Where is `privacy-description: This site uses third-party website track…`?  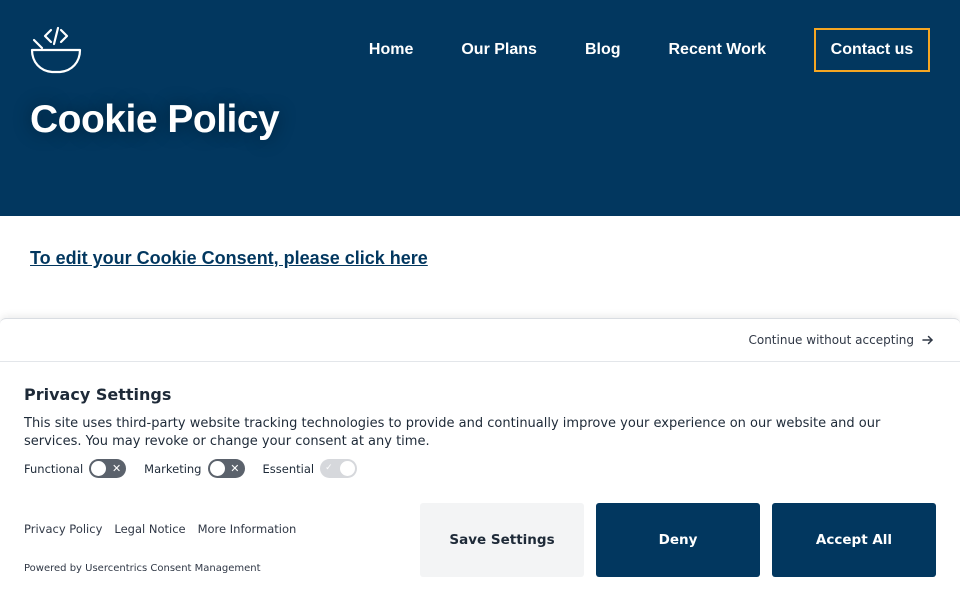 privacy-description: This site uses third-party website track… is located at coordinates (452, 432).